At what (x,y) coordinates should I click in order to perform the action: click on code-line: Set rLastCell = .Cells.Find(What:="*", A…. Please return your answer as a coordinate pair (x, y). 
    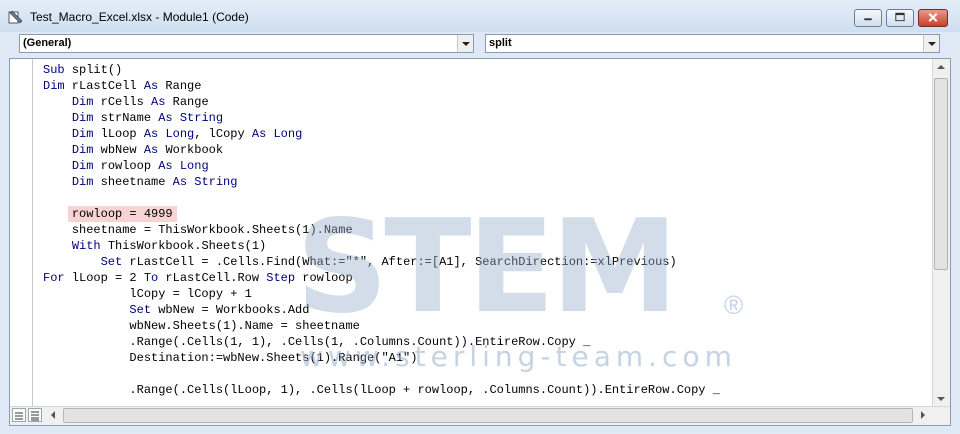
    Looking at the image, I should click on (488, 262).